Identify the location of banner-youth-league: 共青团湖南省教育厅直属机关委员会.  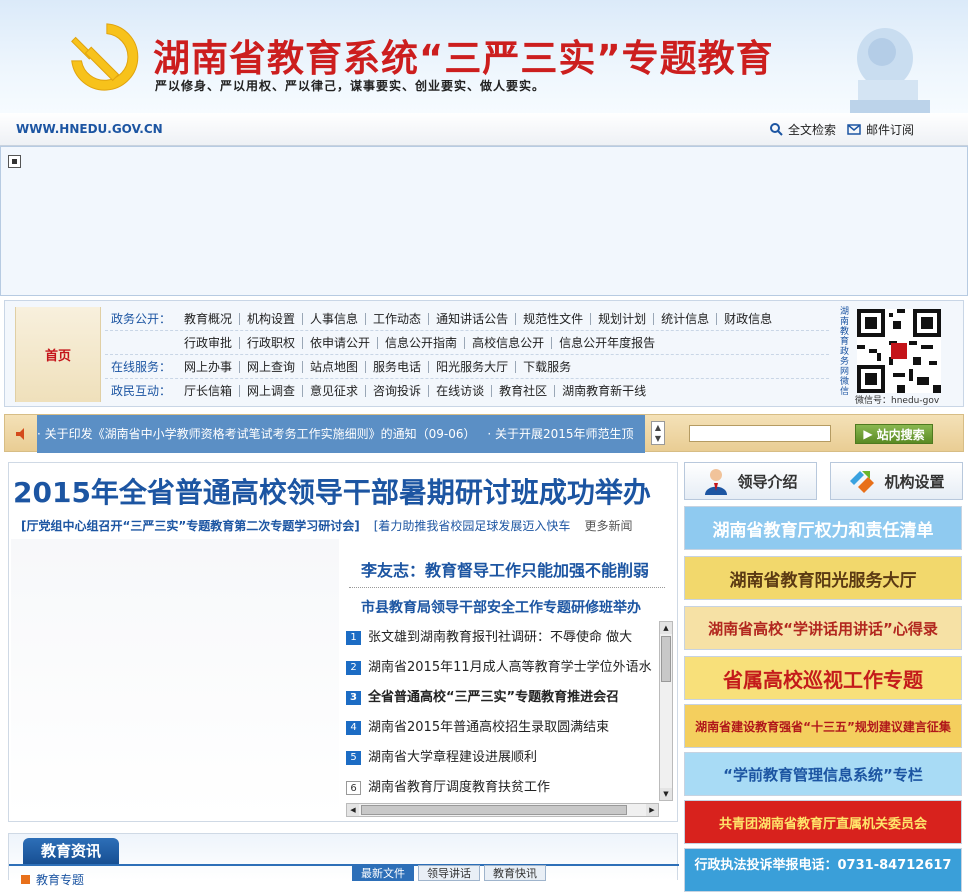
(823, 822).